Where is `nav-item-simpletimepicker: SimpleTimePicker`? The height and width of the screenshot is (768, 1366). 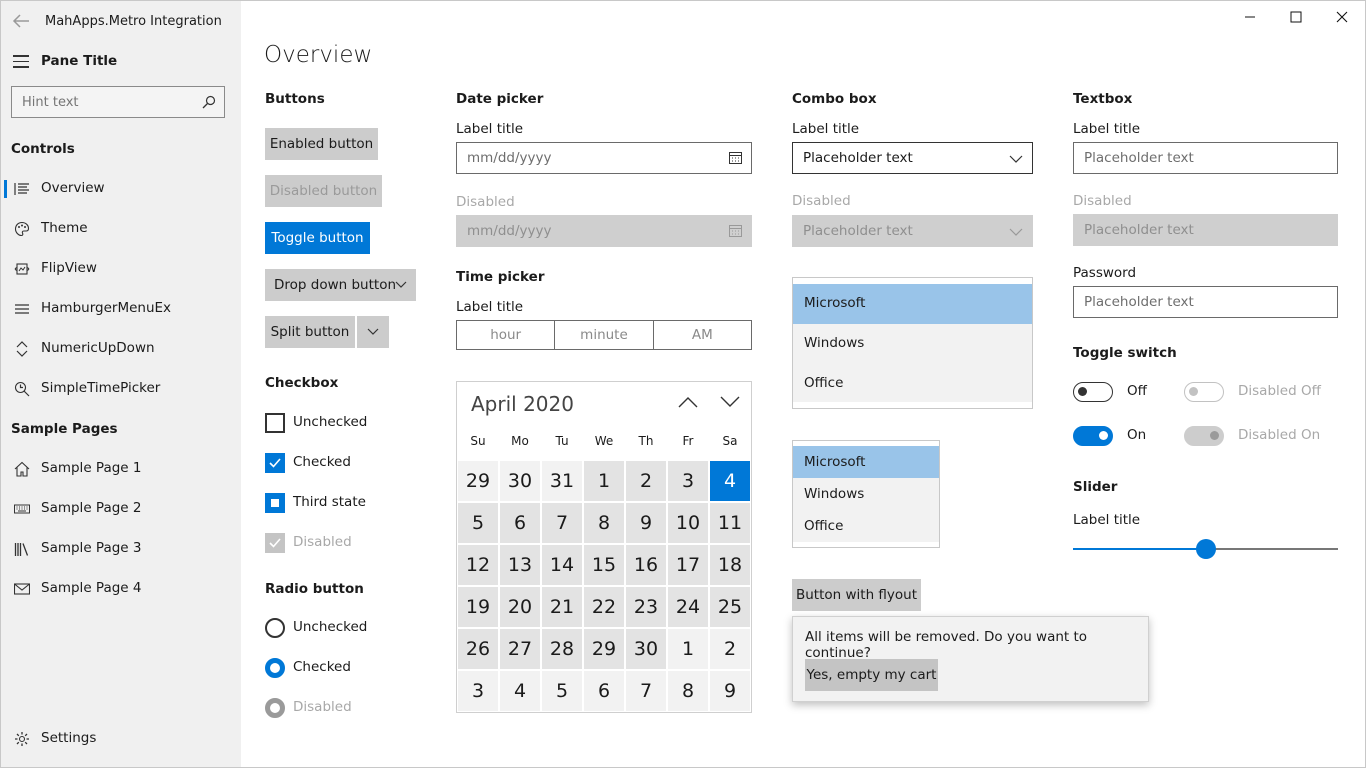 nav-item-simpletimepicker: SimpleTimePicker is located at coordinates (122, 389).